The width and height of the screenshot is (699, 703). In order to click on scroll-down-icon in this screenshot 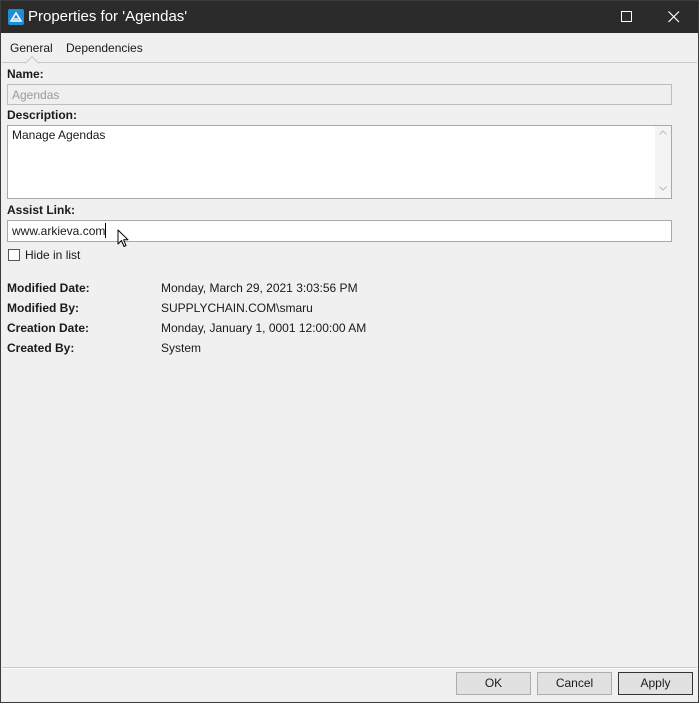, I will do `click(663, 188)`.